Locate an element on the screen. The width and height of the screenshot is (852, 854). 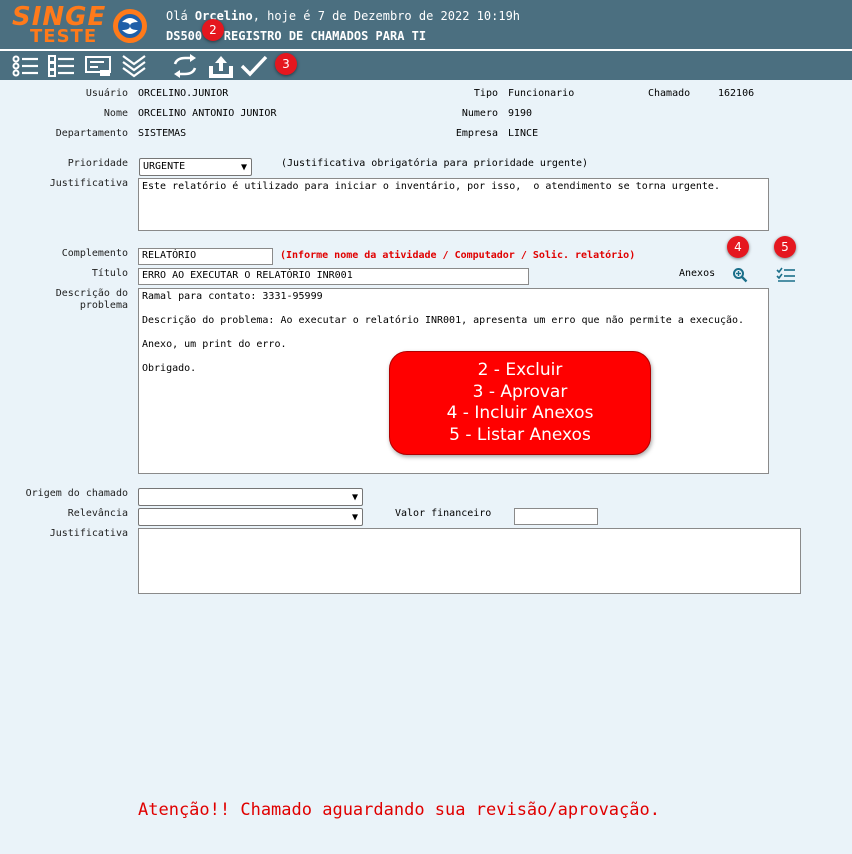
list-attachments-icon is located at coordinates (786, 275).